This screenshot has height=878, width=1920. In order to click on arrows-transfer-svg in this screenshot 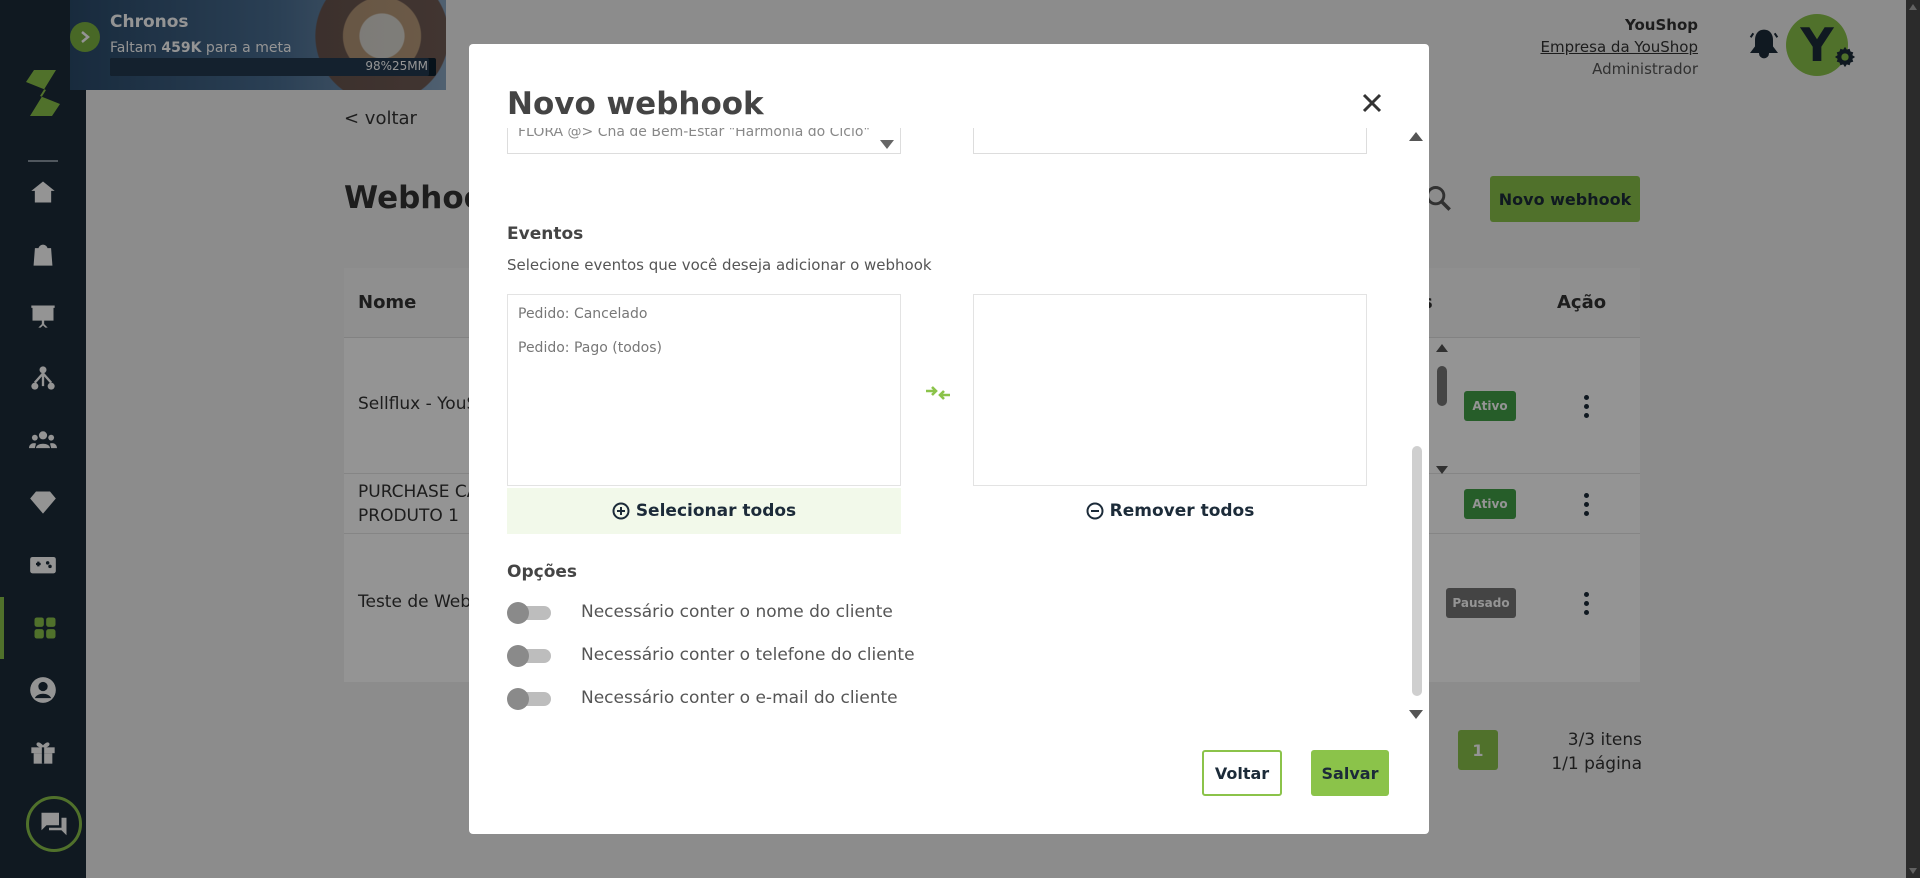, I will do `click(938, 393)`.